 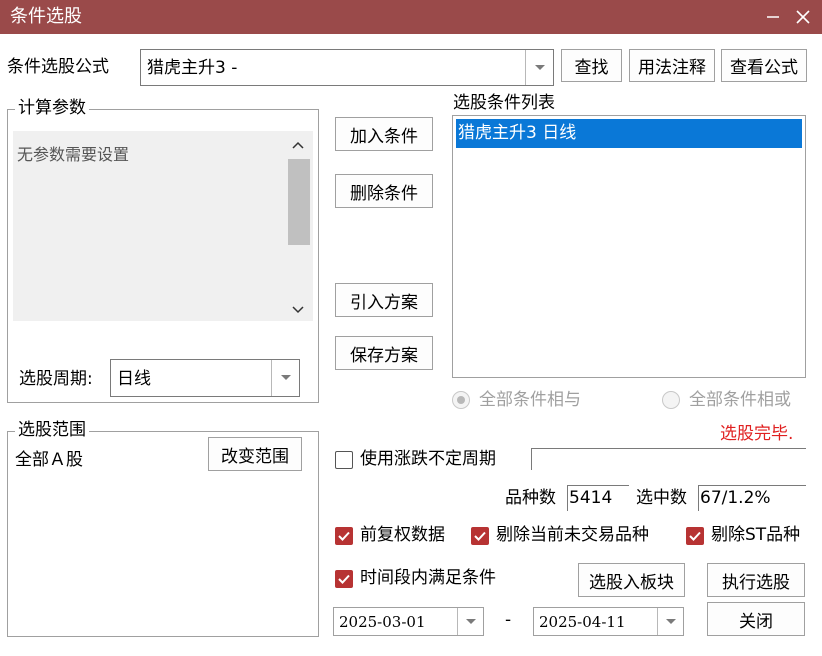 I want to click on params-panel: 无参数需要设置, so click(x=163, y=226).